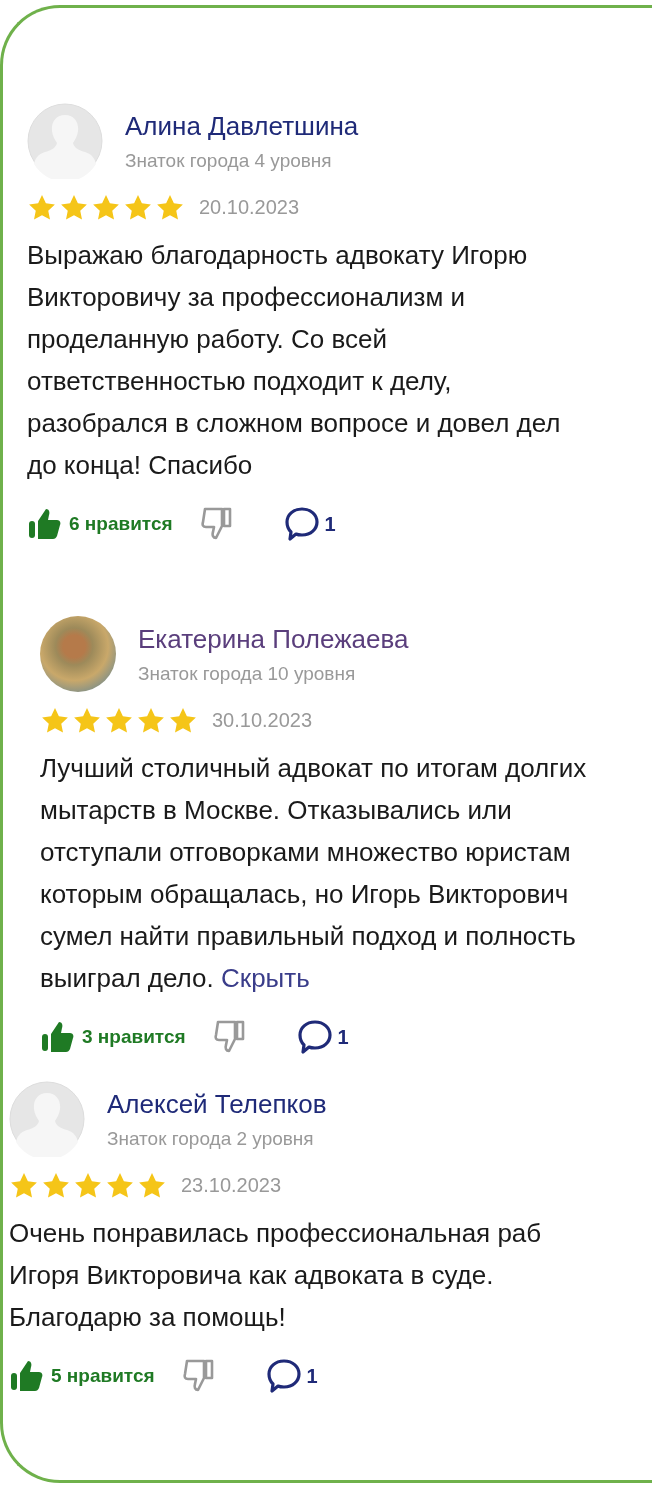 The width and height of the screenshot is (652, 1498). Describe the element at coordinates (242, 126) in the screenshot. I see `author-name: Алина Давлетшина` at that location.